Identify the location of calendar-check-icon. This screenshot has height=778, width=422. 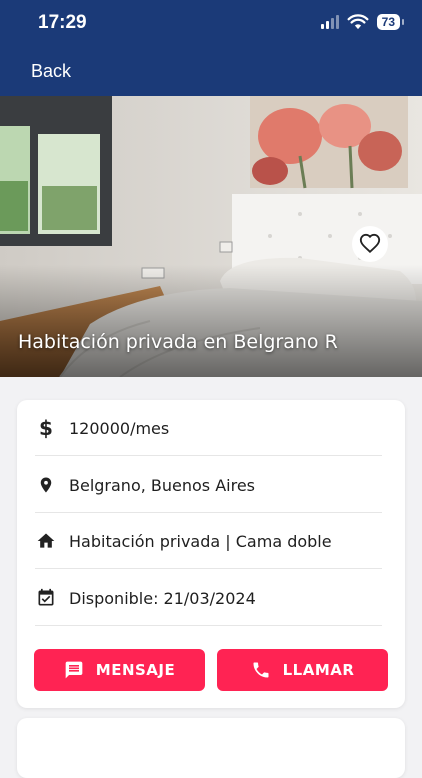
(46, 598).